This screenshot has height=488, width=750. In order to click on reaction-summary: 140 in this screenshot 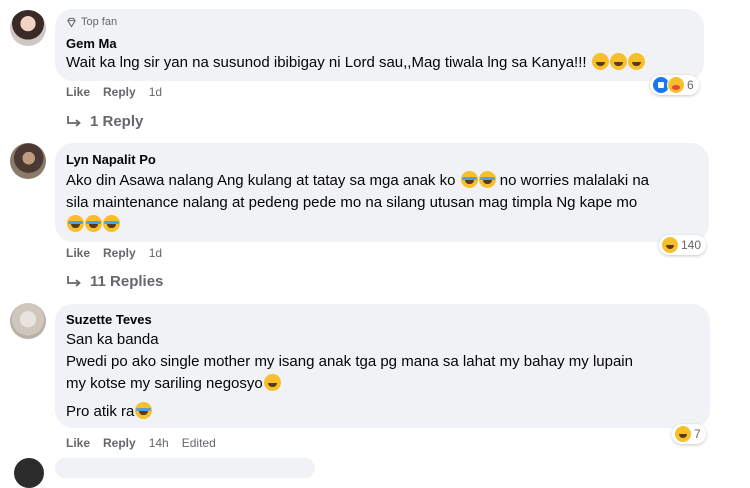, I will do `click(683, 245)`.